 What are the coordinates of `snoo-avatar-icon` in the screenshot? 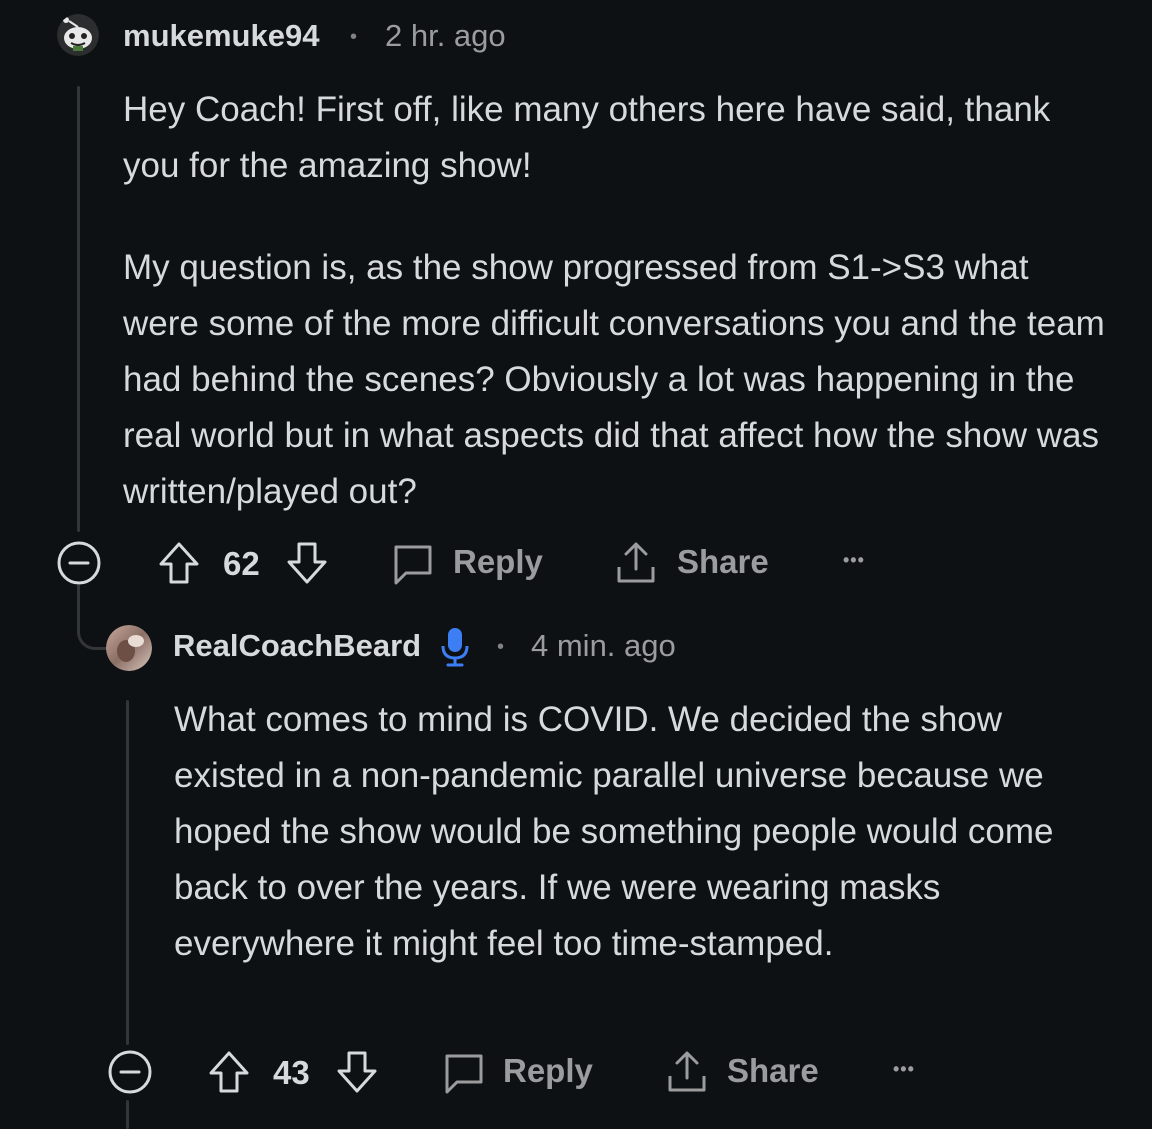 It's located at (78, 35).